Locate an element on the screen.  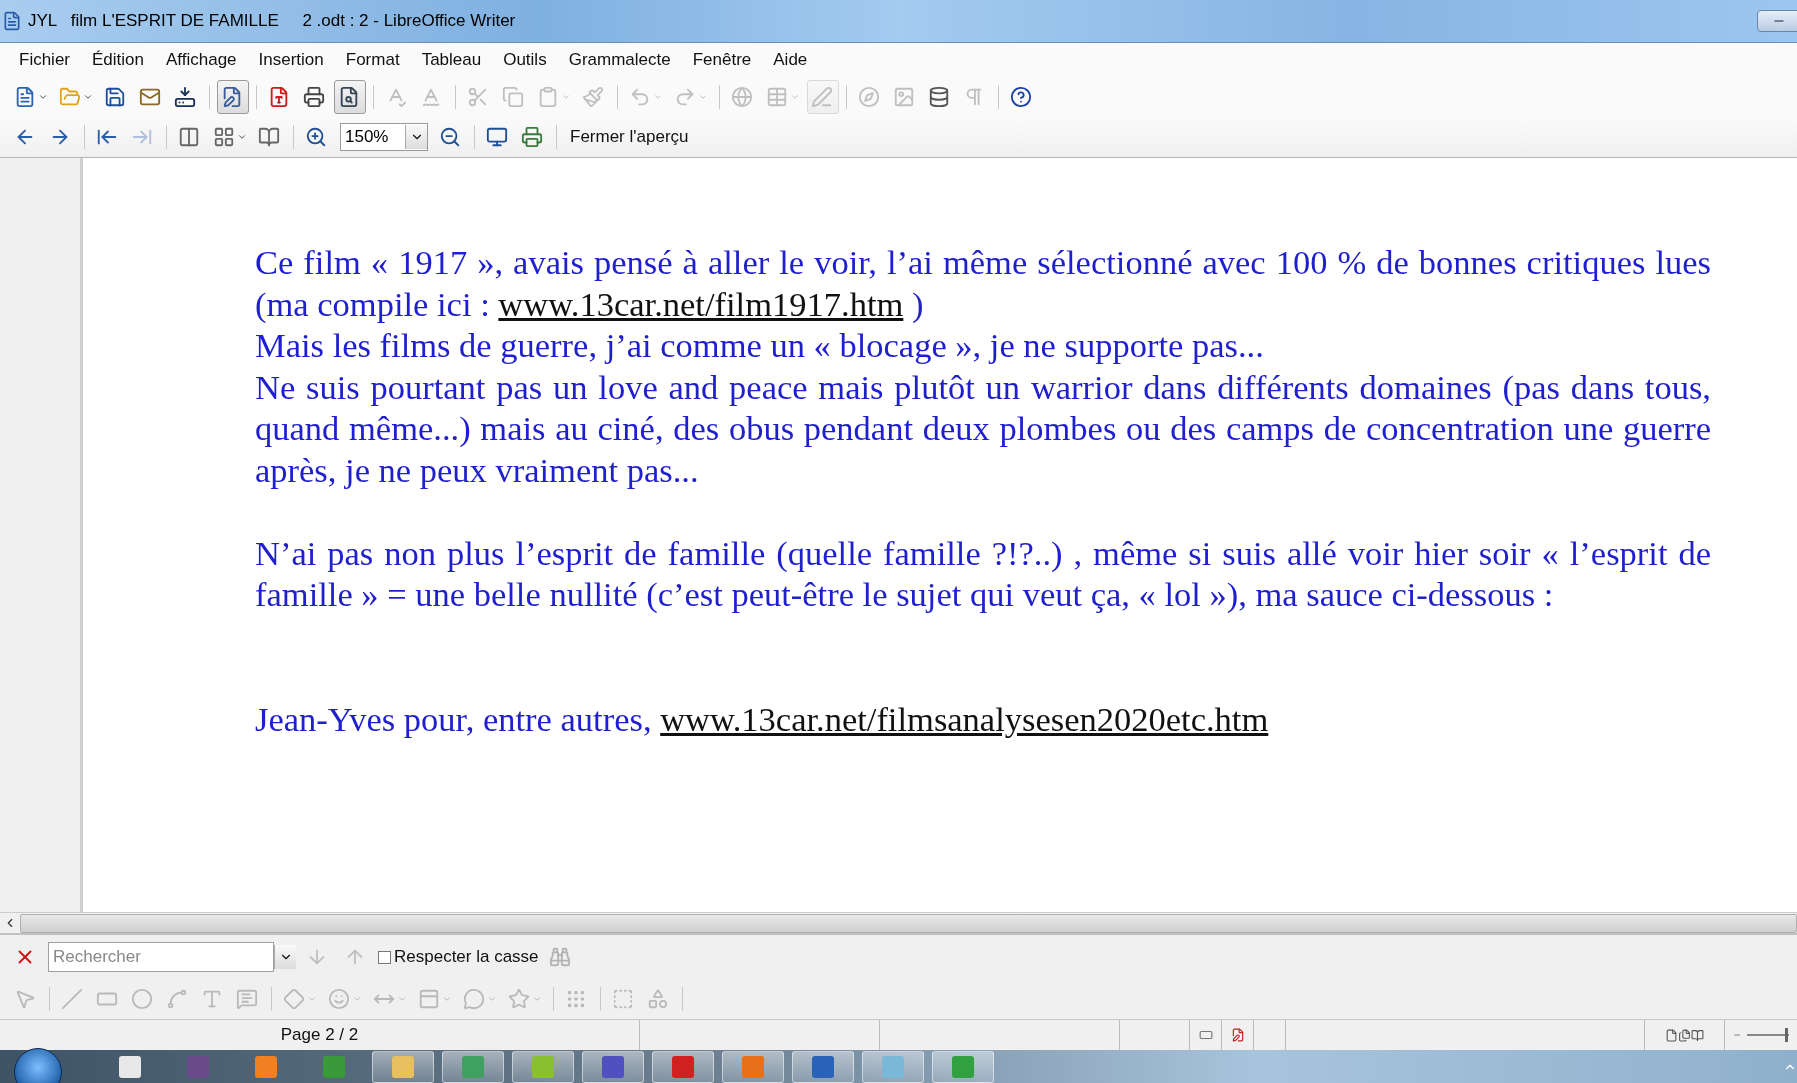
edit-mode-button is located at coordinates (233, 97).